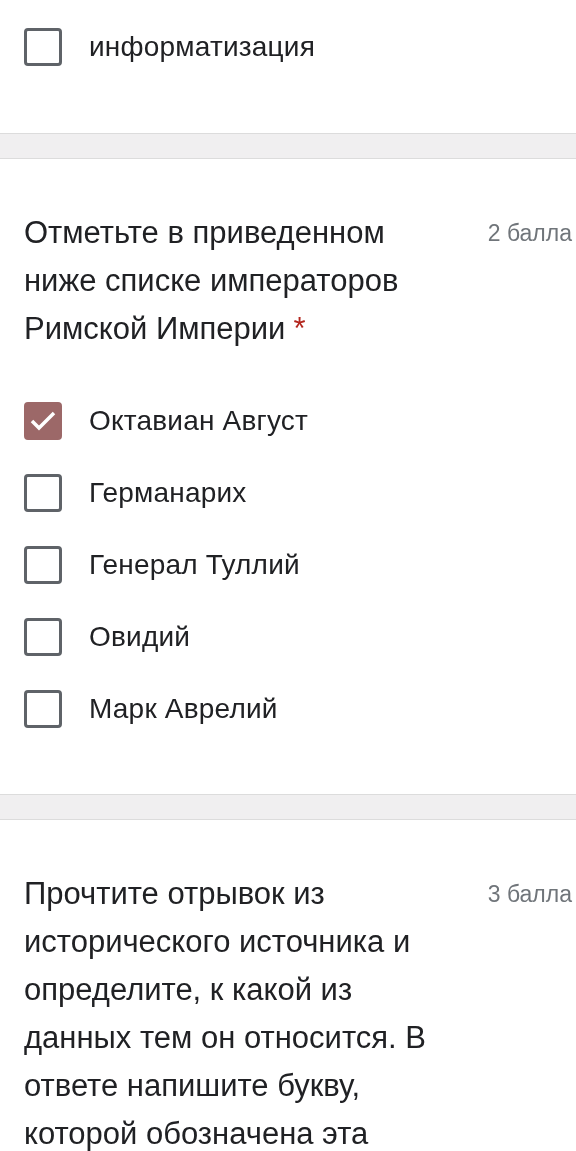 Image resolution: width=576 pixels, height=1151 pixels. I want to click on points-label: 3 балла, so click(530, 894).